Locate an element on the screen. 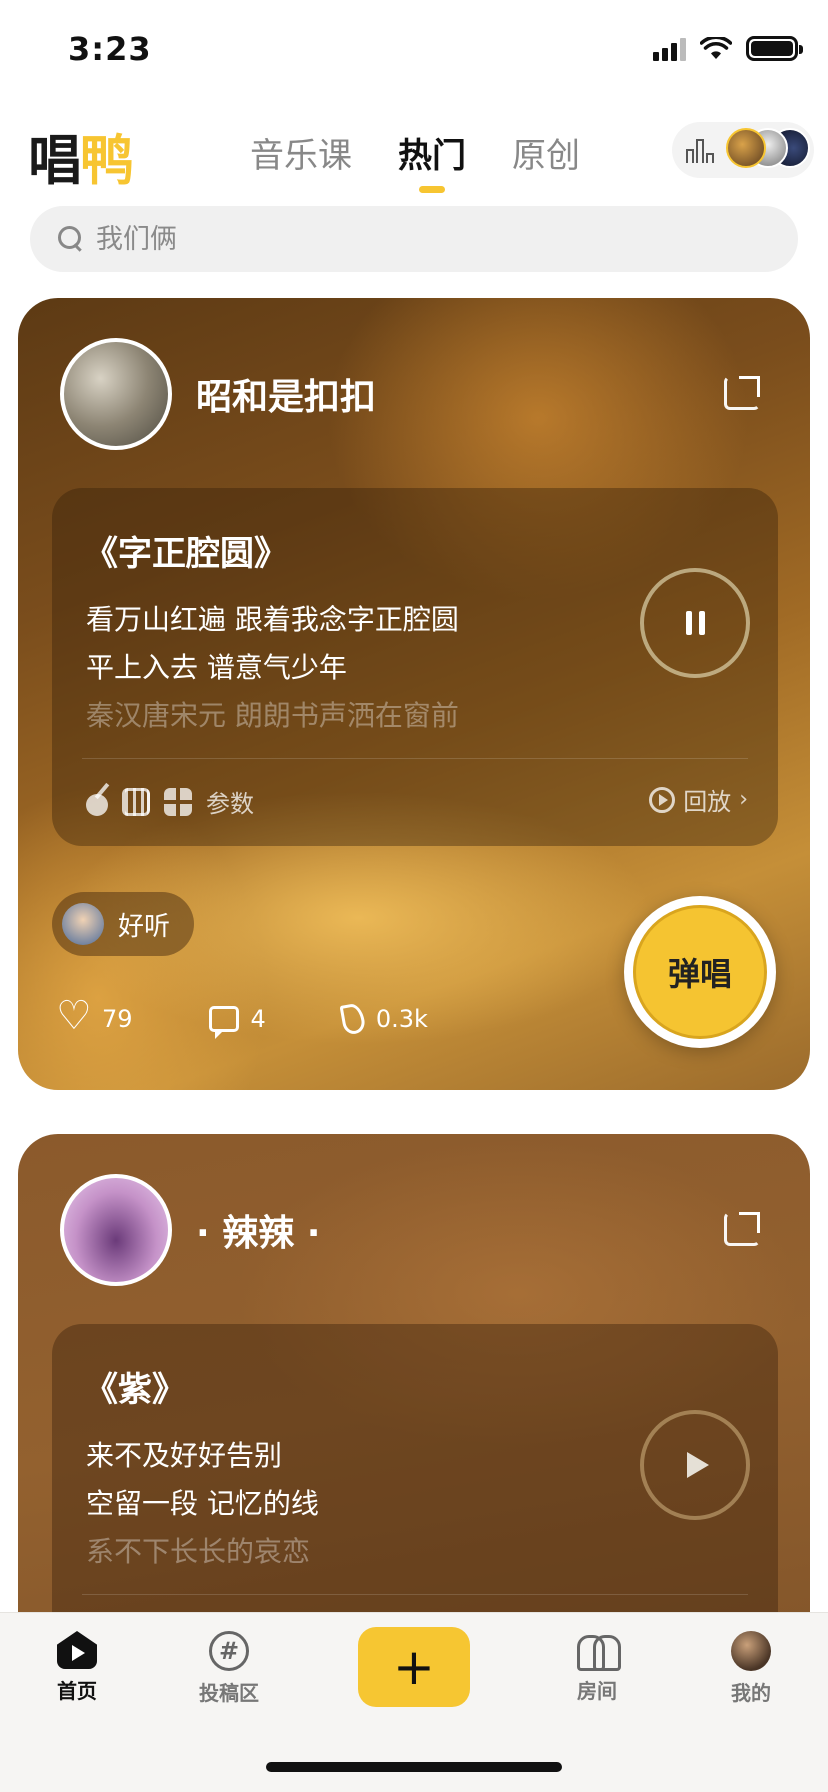  tab-hot: 热门 is located at coordinates (432, 160).